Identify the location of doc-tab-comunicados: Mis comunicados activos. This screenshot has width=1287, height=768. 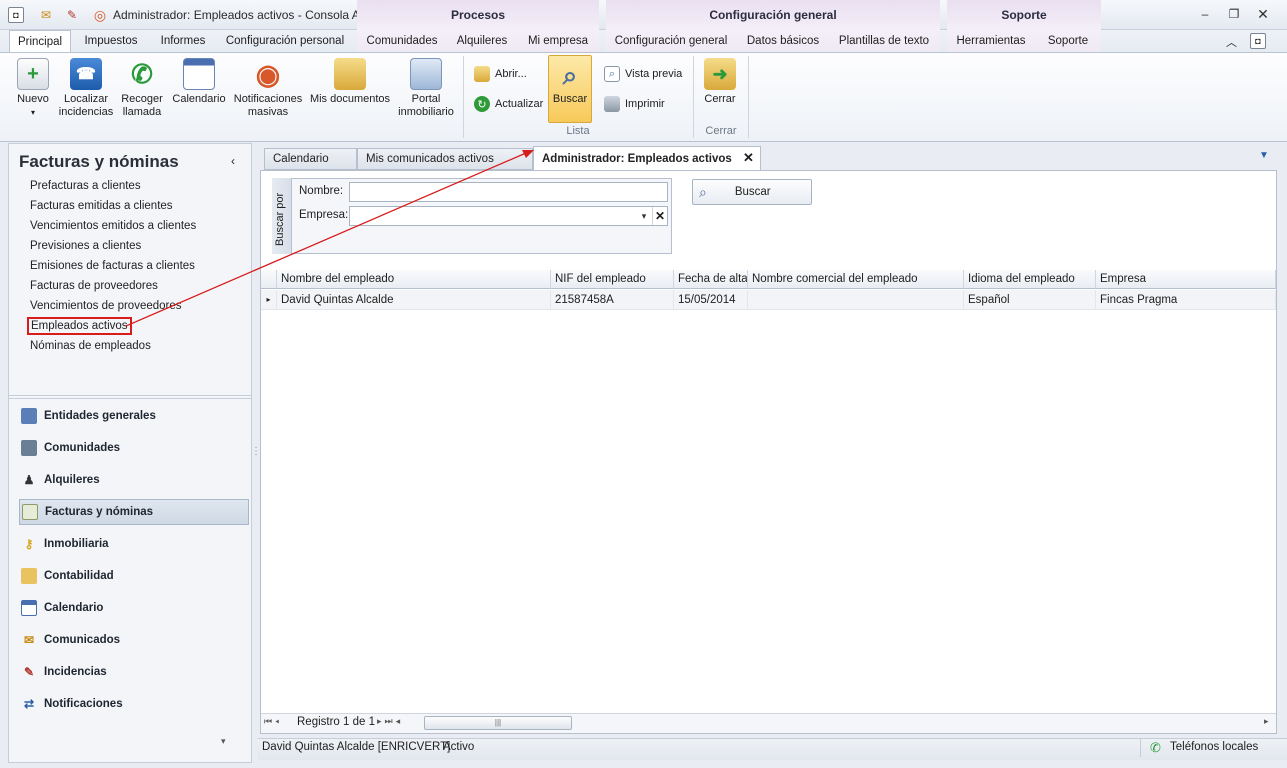
(445, 159).